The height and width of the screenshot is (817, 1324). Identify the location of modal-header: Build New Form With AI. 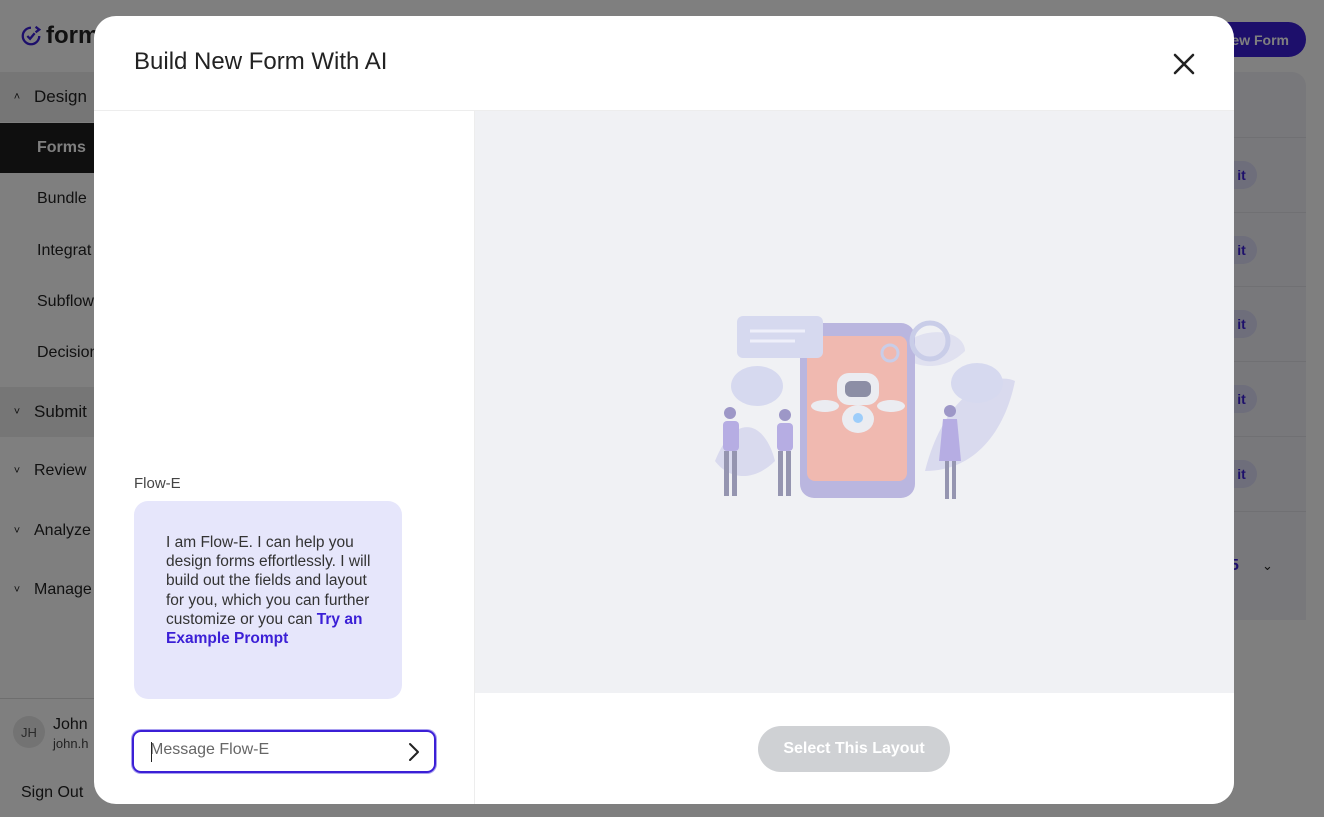
(664, 63).